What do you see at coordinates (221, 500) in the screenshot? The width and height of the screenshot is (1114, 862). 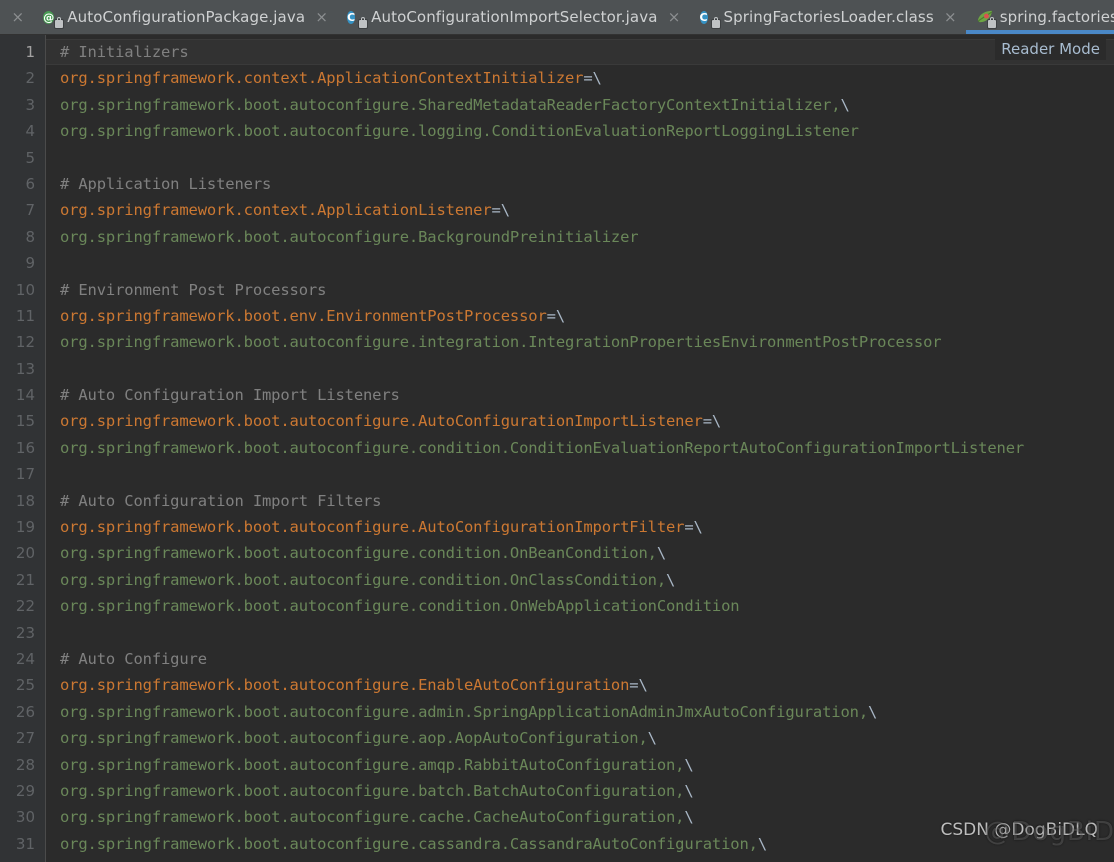 I see `code-token-comment: # Auto Configuration Import Filters` at bounding box center [221, 500].